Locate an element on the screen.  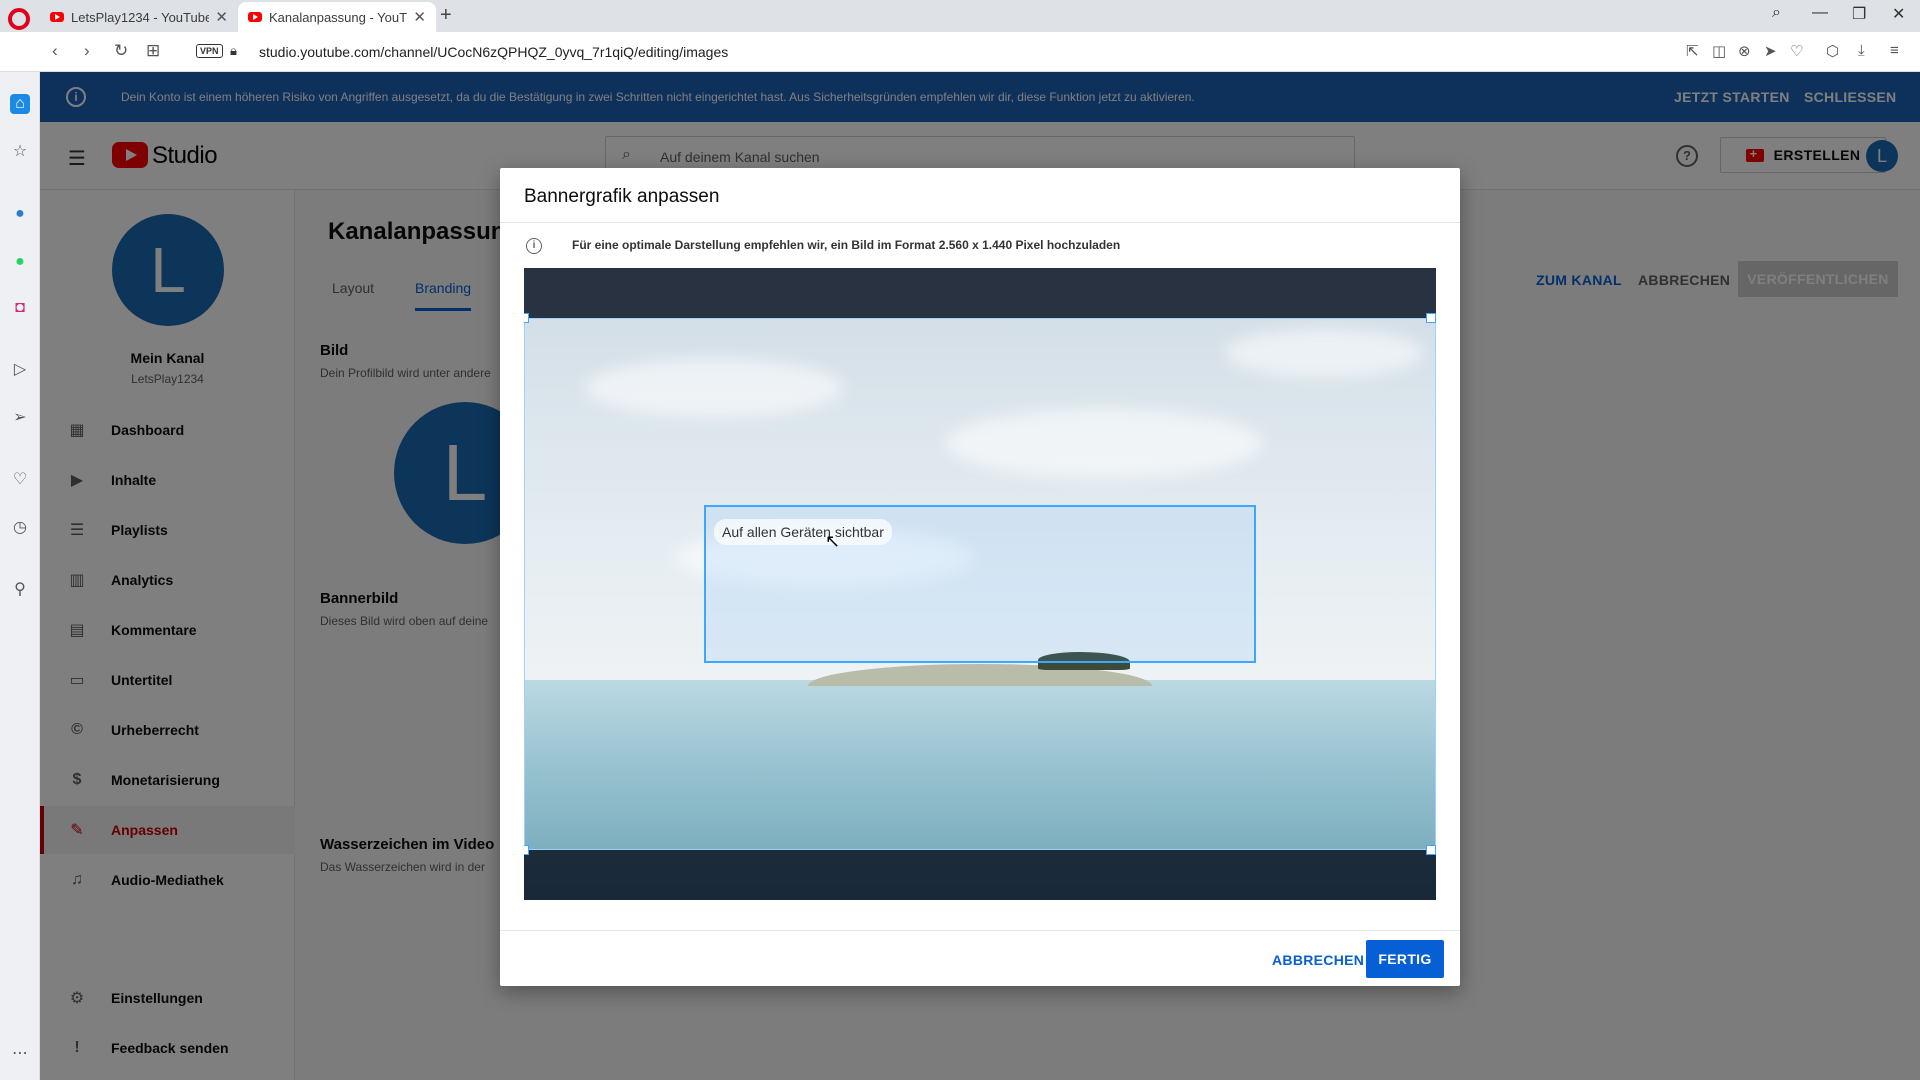
crop-handle-bottom-left is located at coordinates (526, 850).